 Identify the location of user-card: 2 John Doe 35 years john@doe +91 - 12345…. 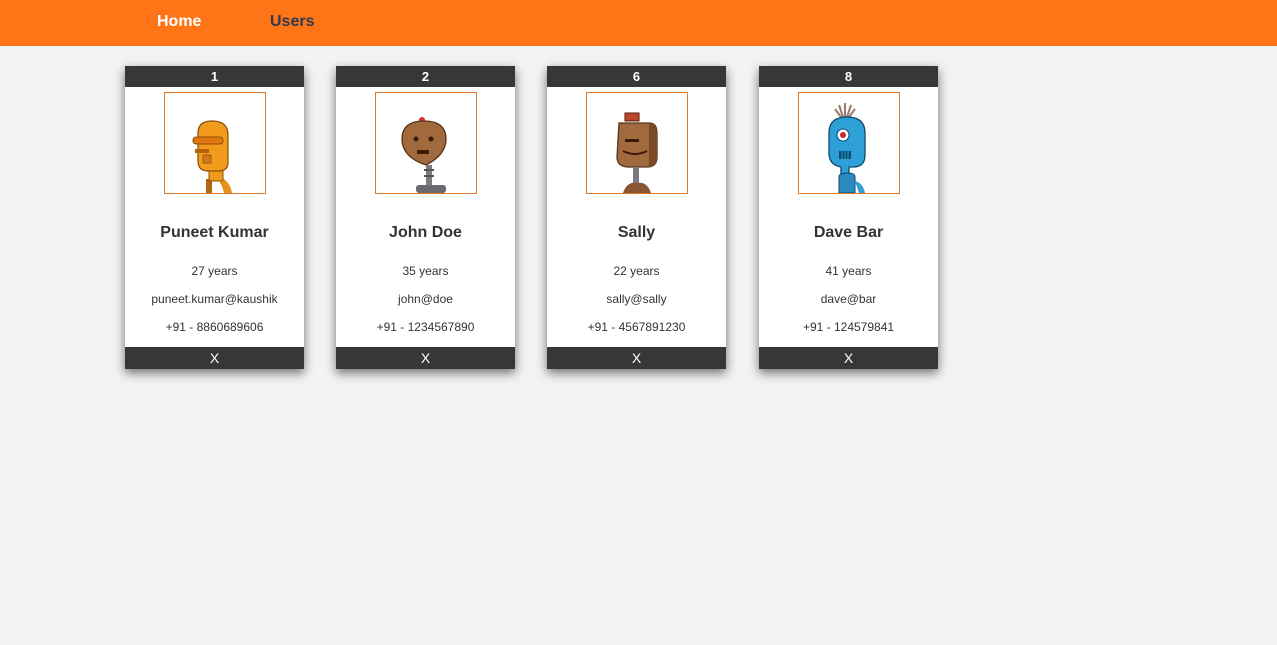
(425, 217).